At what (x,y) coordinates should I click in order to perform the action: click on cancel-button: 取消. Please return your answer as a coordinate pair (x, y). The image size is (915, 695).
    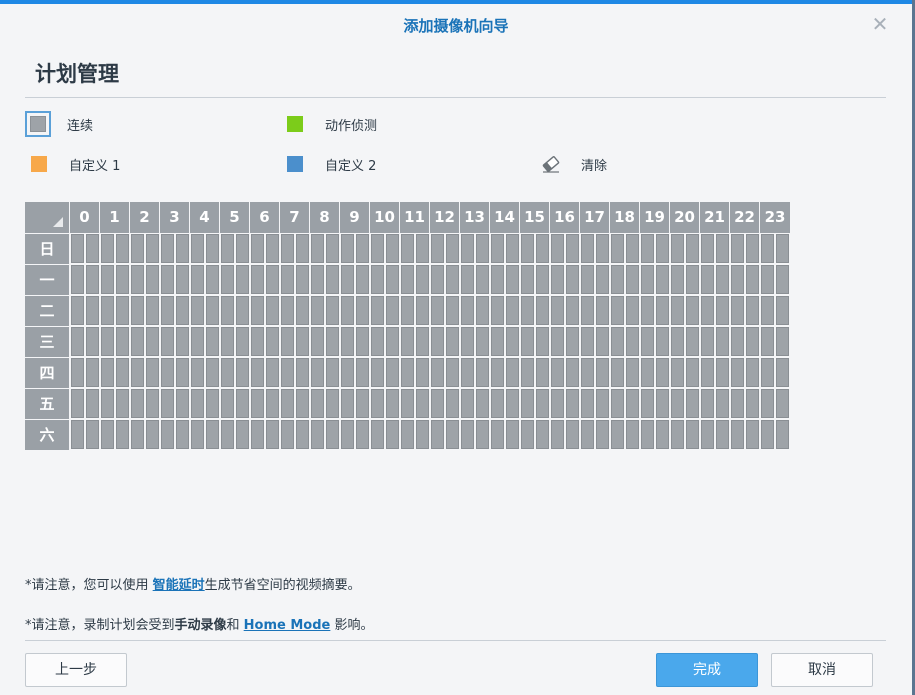
    Looking at the image, I should click on (822, 670).